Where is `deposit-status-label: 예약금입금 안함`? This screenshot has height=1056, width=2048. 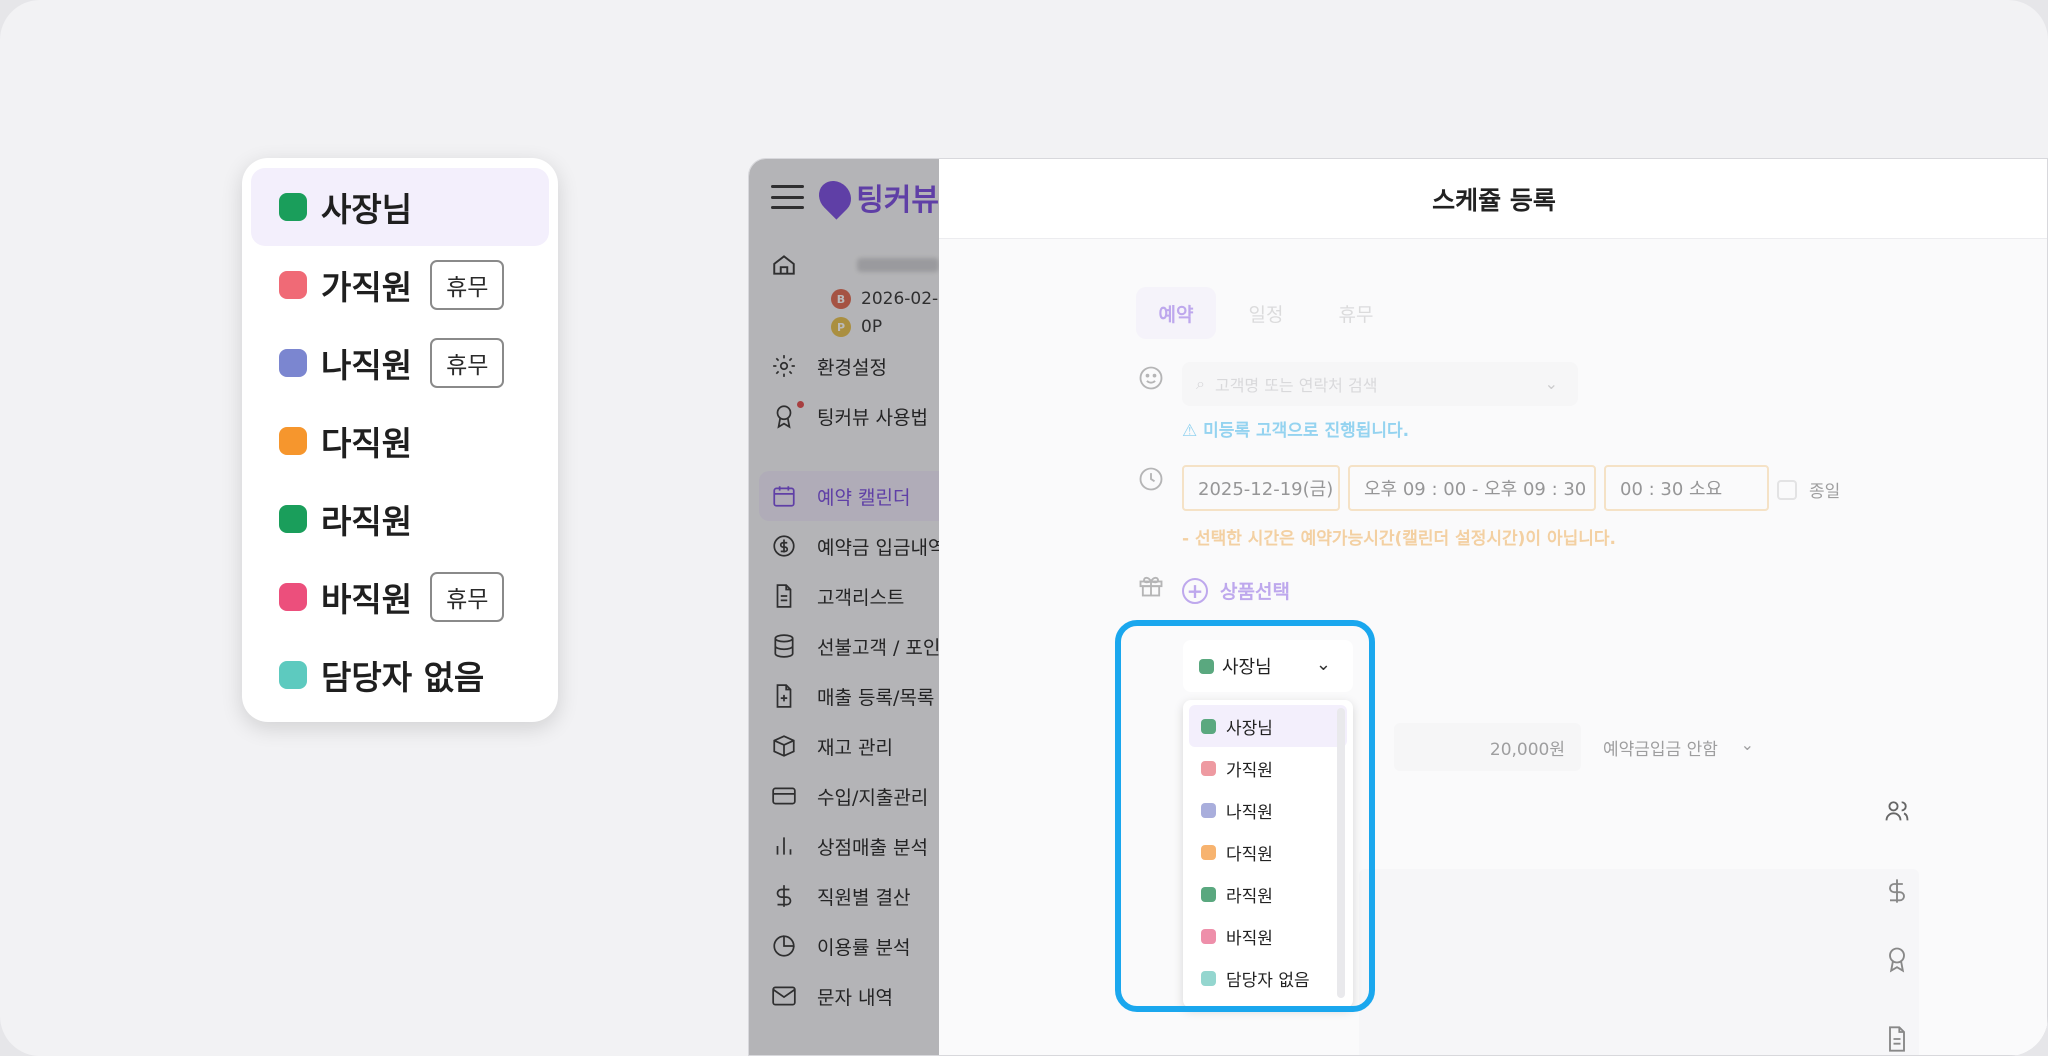
deposit-status-label: 예약금입금 안함 is located at coordinates (1660, 749).